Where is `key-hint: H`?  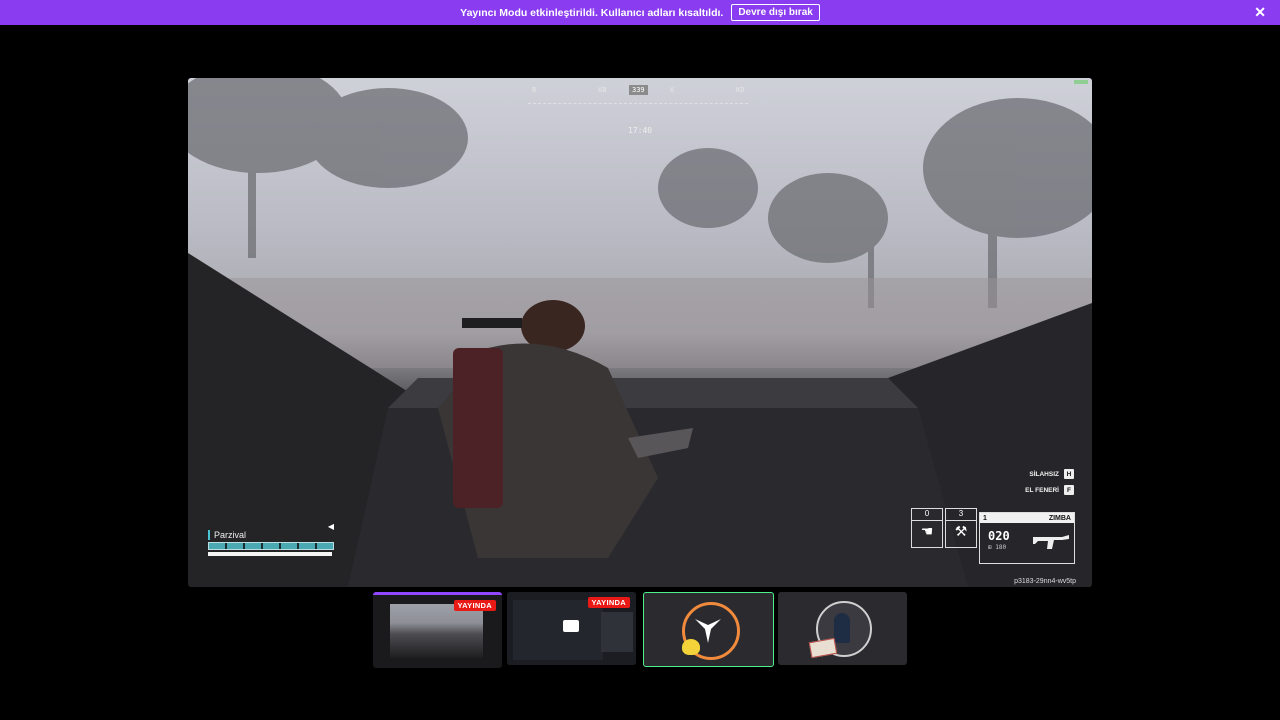 key-hint: H is located at coordinates (1069, 474).